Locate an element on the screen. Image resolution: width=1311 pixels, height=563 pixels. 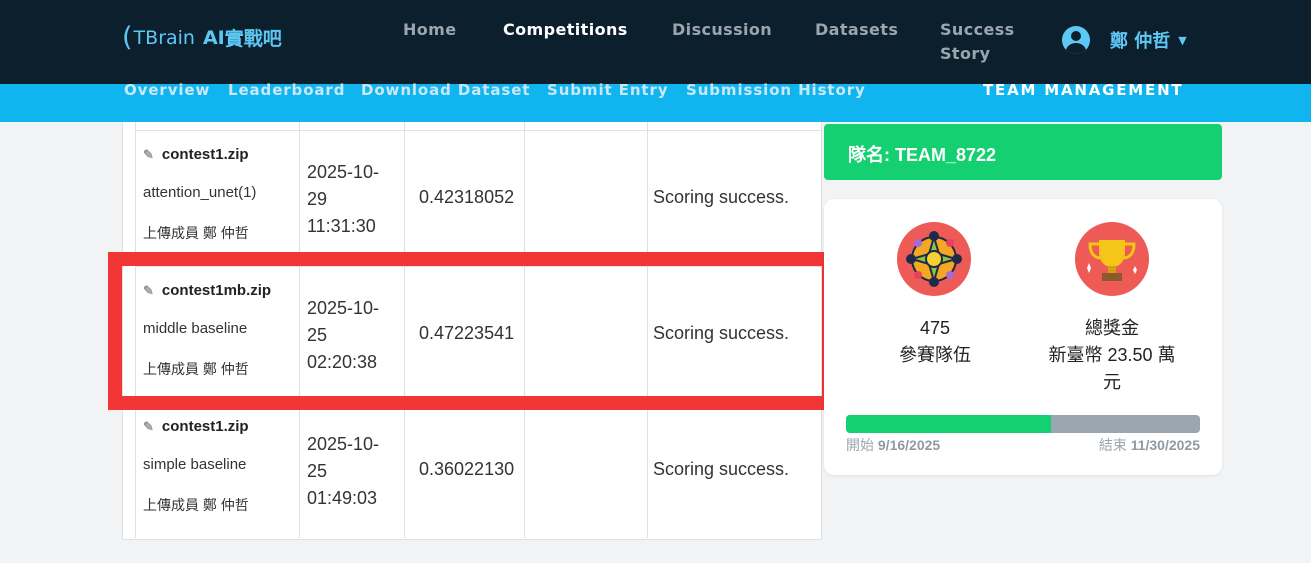
score: 0.47223541 is located at coordinates (467, 333).